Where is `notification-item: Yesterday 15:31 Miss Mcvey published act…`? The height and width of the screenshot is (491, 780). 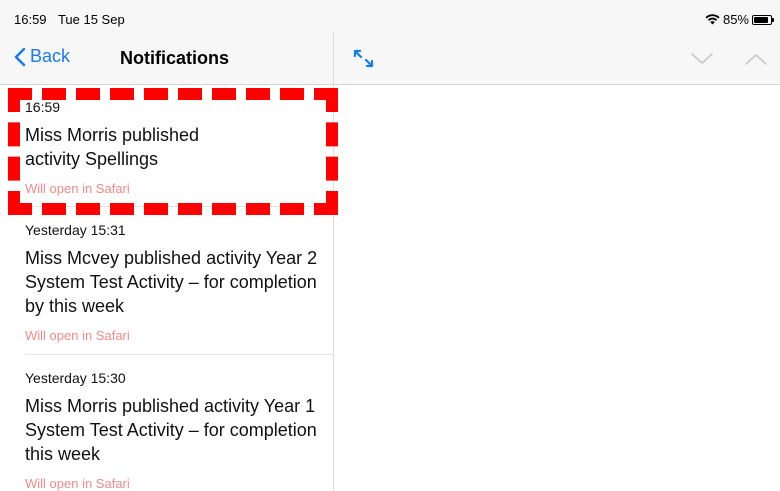
notification-item: Yesterday 15:31 Miss Mcvey published act… is located at coordinates (179, 281).